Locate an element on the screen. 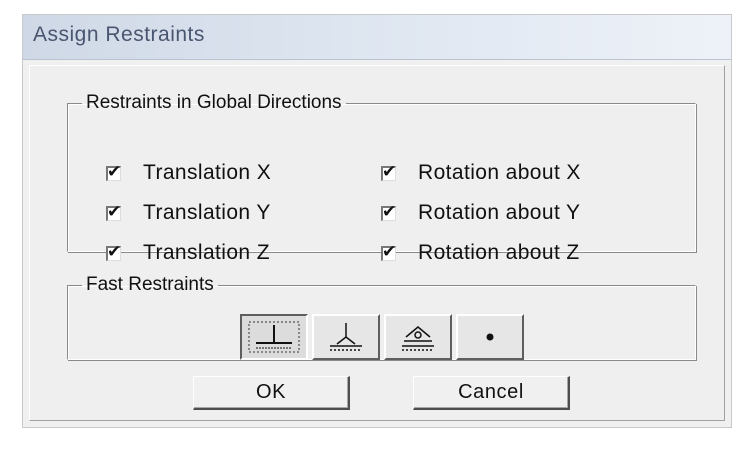 The height and width of the screenshot is (450, 750). translation-z-checkbox: ✔ is located at coordinates (113, 251).